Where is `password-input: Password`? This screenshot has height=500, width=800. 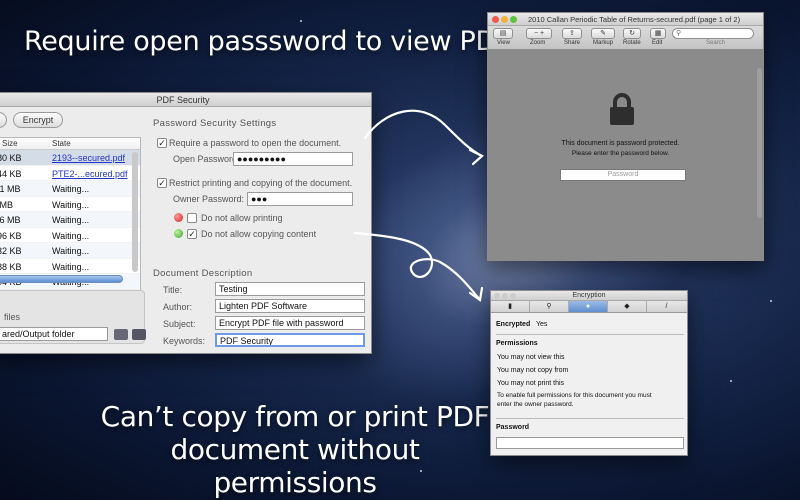
password-input: Password is located at coordinates (623, 175).